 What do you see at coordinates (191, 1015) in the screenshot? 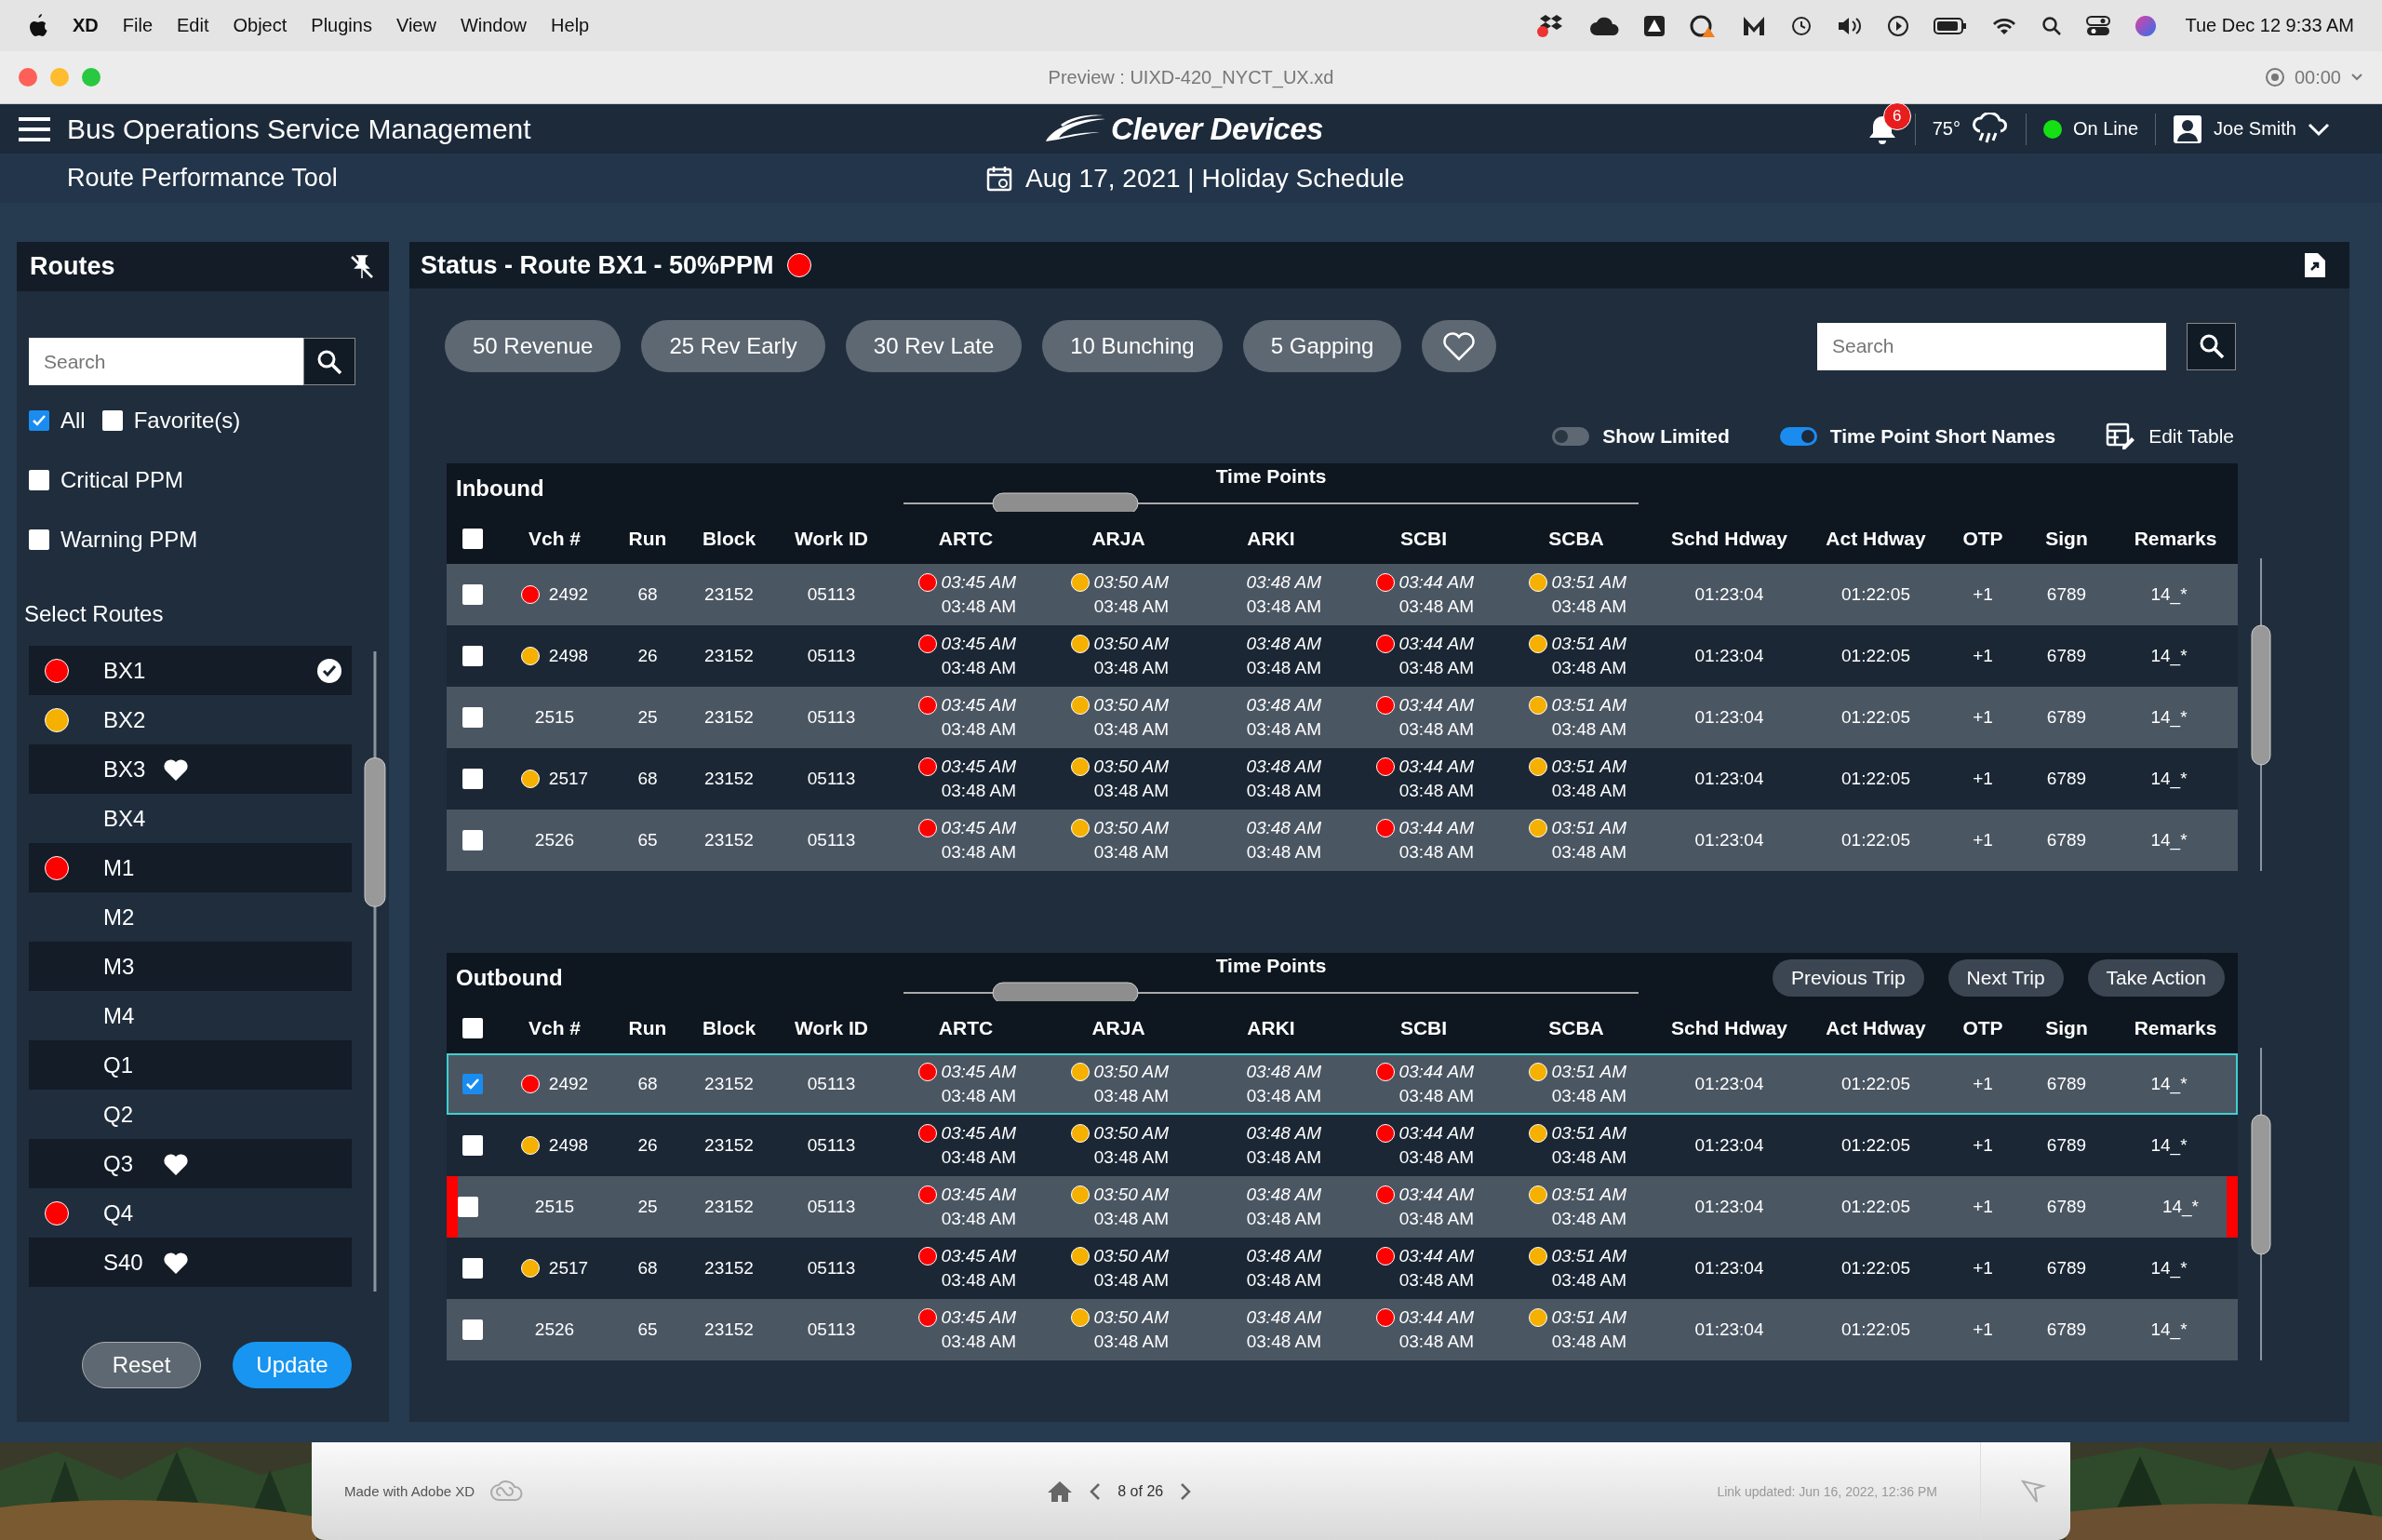
I see `route-item: M4` at bounding box center [191, 1015].